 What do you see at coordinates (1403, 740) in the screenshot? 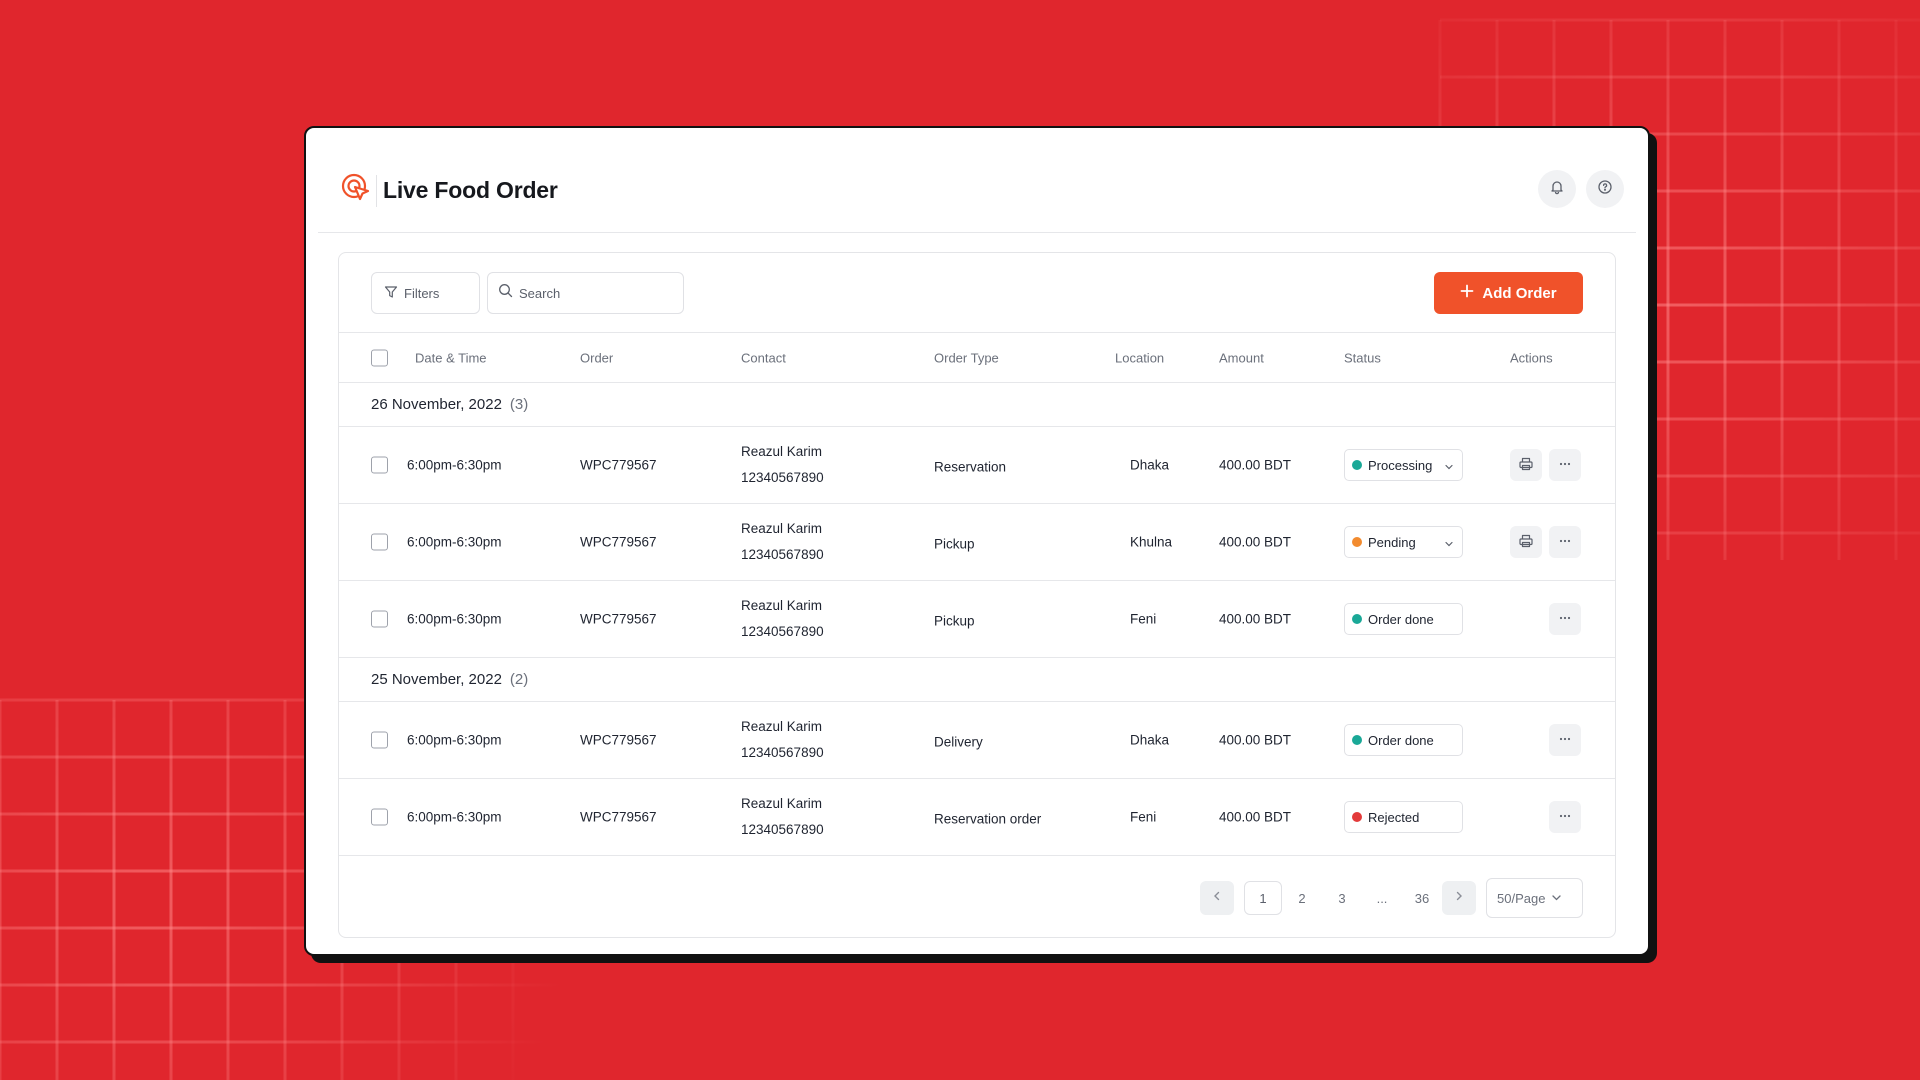
I see `status-badge: Order done` at bounding box center [1403, 740].